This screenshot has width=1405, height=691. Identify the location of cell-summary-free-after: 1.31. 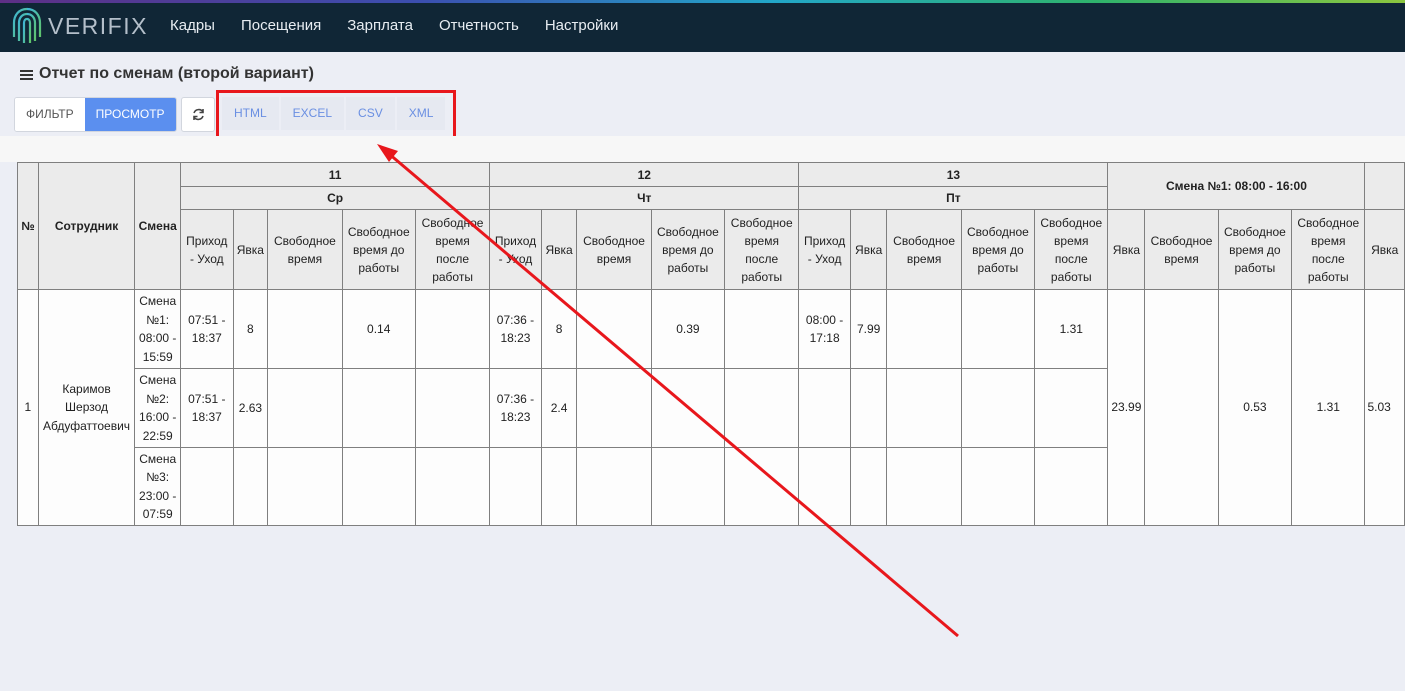
(1328, 407).